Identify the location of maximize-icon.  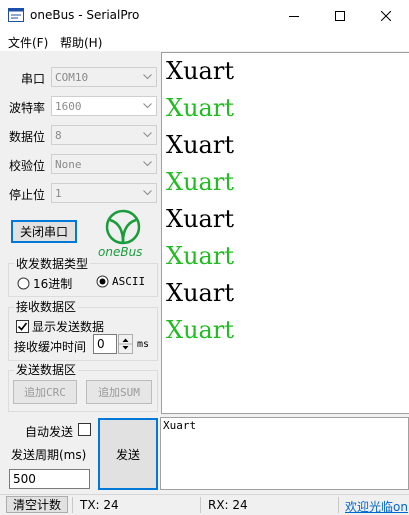
(340, 15).